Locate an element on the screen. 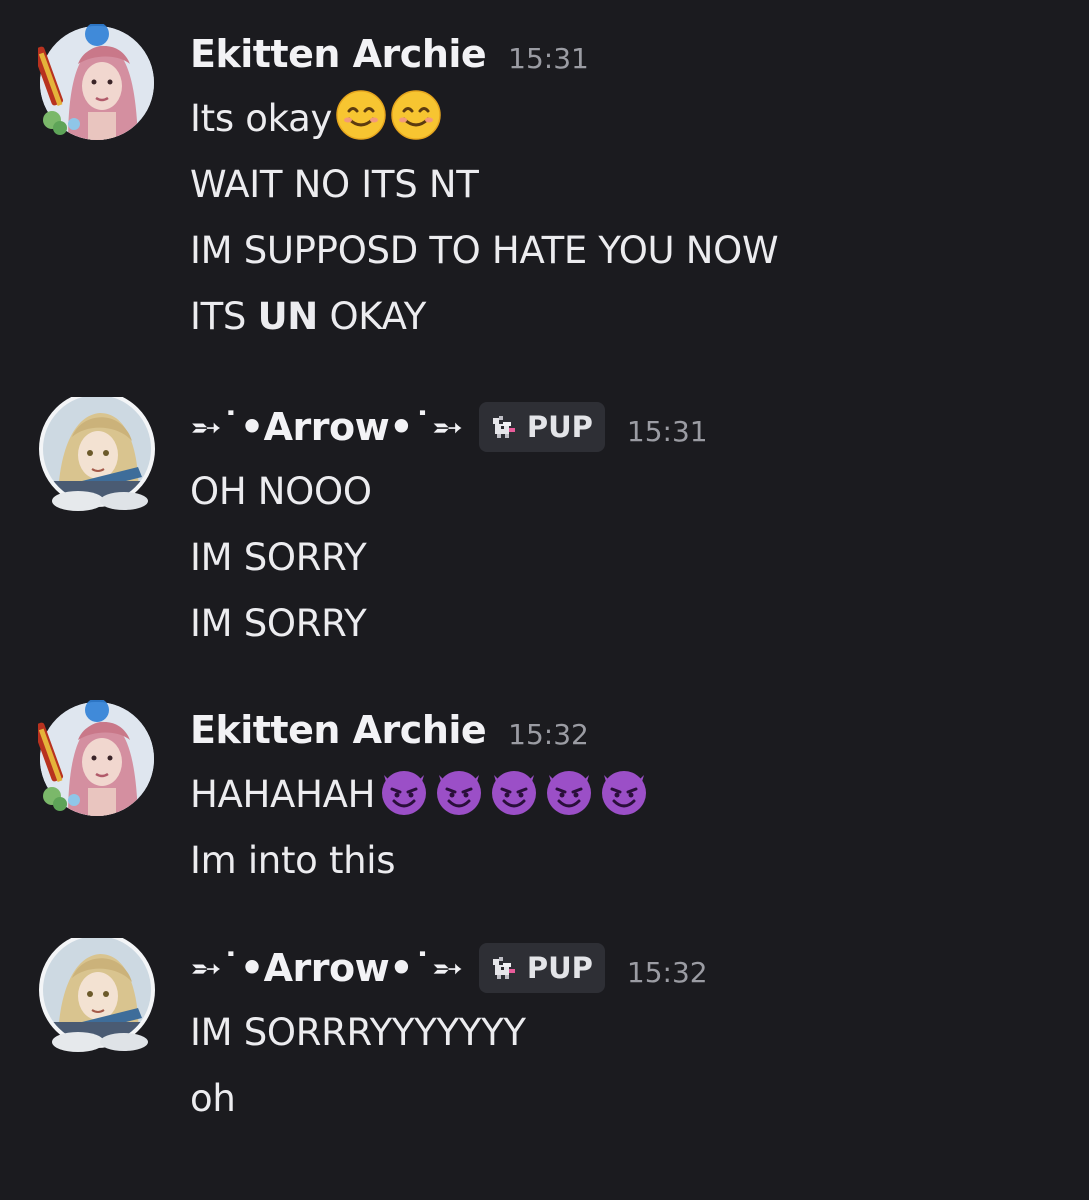 This screenshot has height=1200, width=1089. message-line: HAHAHAH is located at coordinates (629, 795).